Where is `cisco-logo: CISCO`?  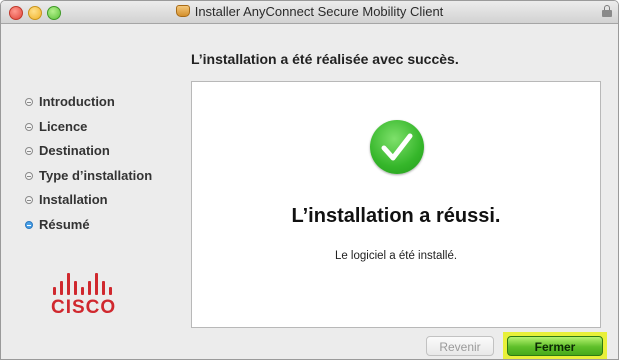 cisco-logo: CISCO is located at coordinates (91, 294).